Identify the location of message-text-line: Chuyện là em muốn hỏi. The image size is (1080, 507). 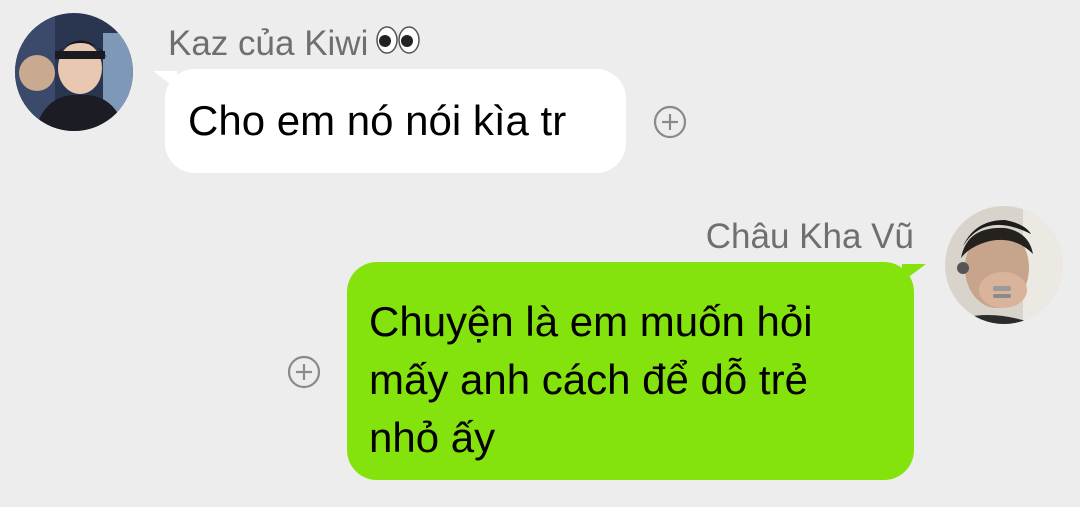
(591, 321).